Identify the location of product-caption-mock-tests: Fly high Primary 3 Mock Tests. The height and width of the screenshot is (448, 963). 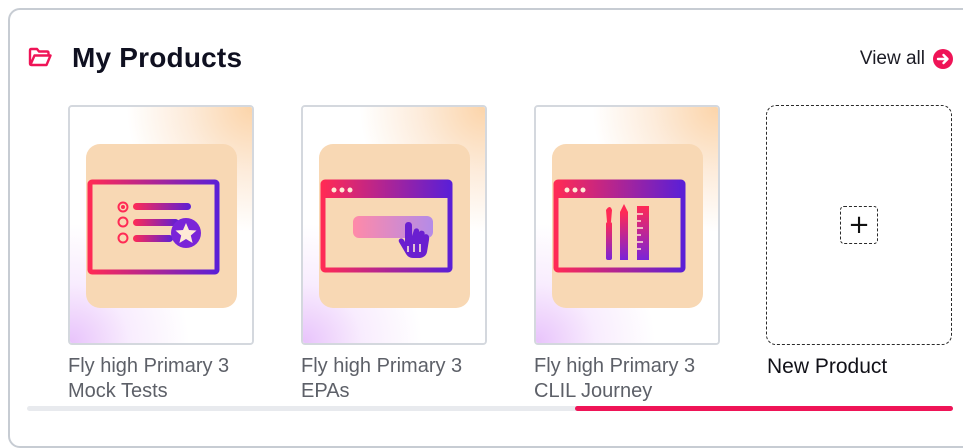
(149, 378).